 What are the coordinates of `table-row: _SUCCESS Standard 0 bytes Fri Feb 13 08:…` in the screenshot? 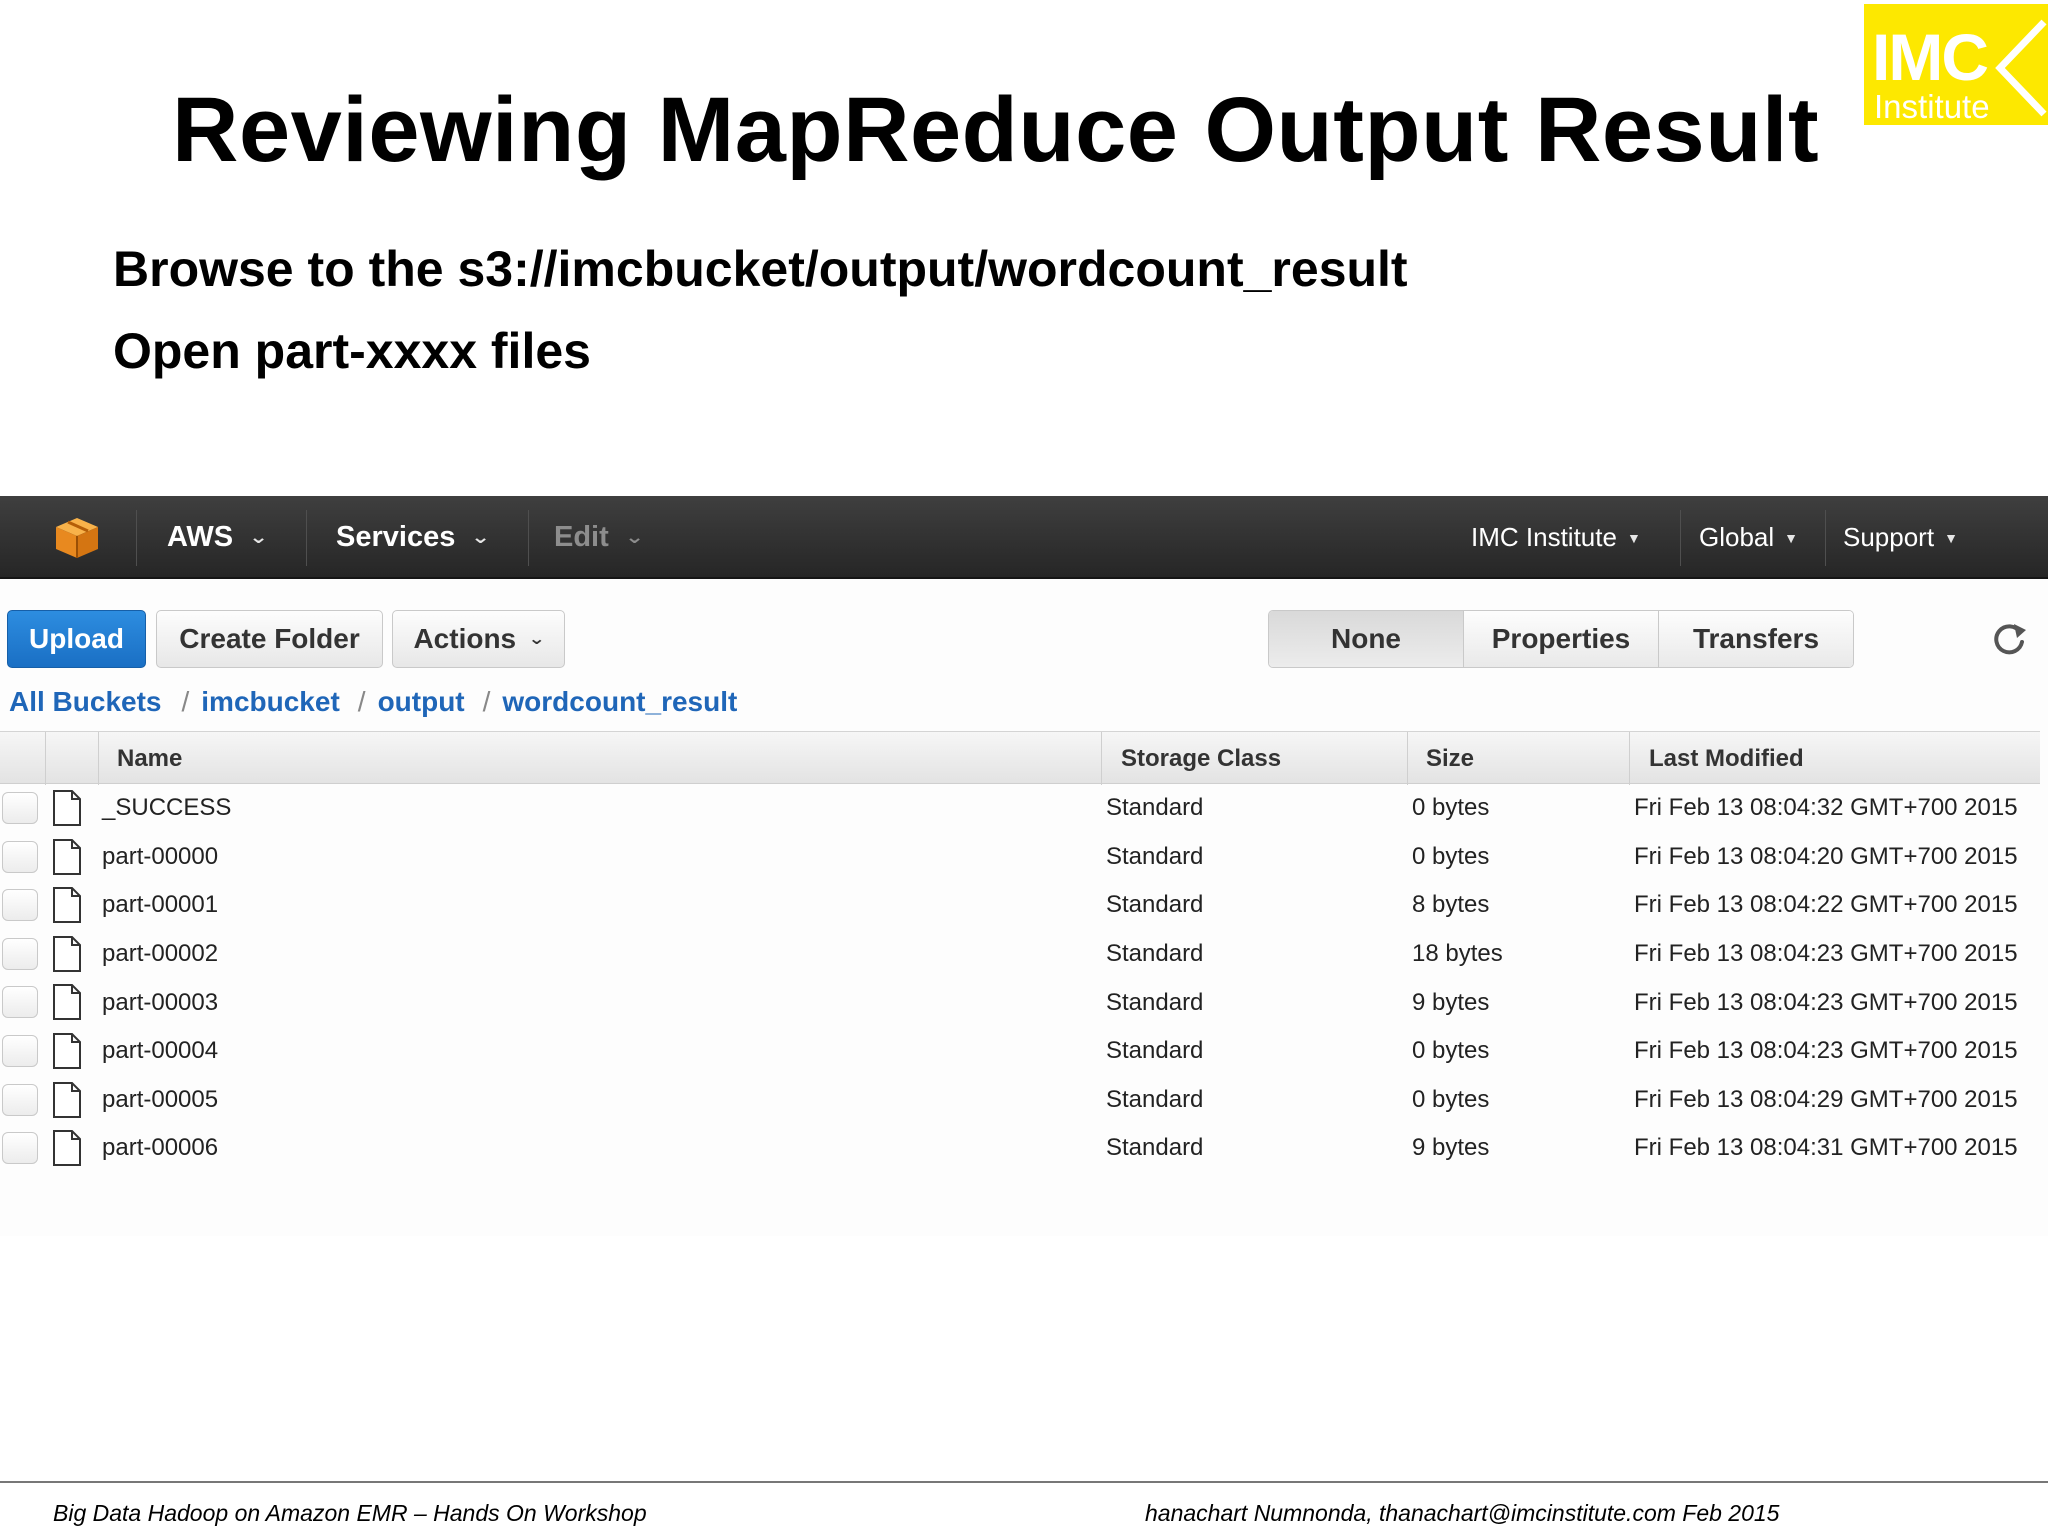 It's located at (1020, 808).